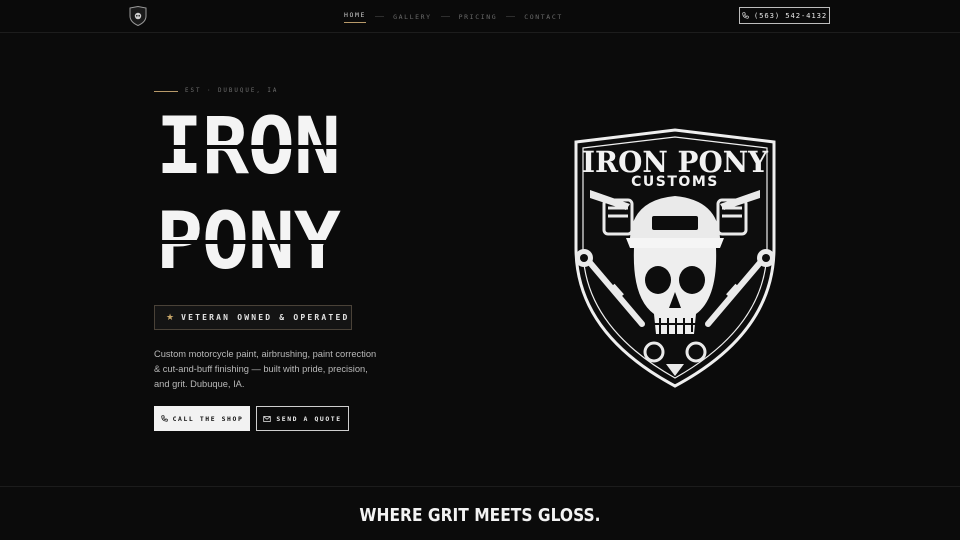 Image resolution: width=960 pixels, height=540 pixels. Describe the element at coordinates (138, 16) in the screenshot. I see `shield-logo-icon` at that location.